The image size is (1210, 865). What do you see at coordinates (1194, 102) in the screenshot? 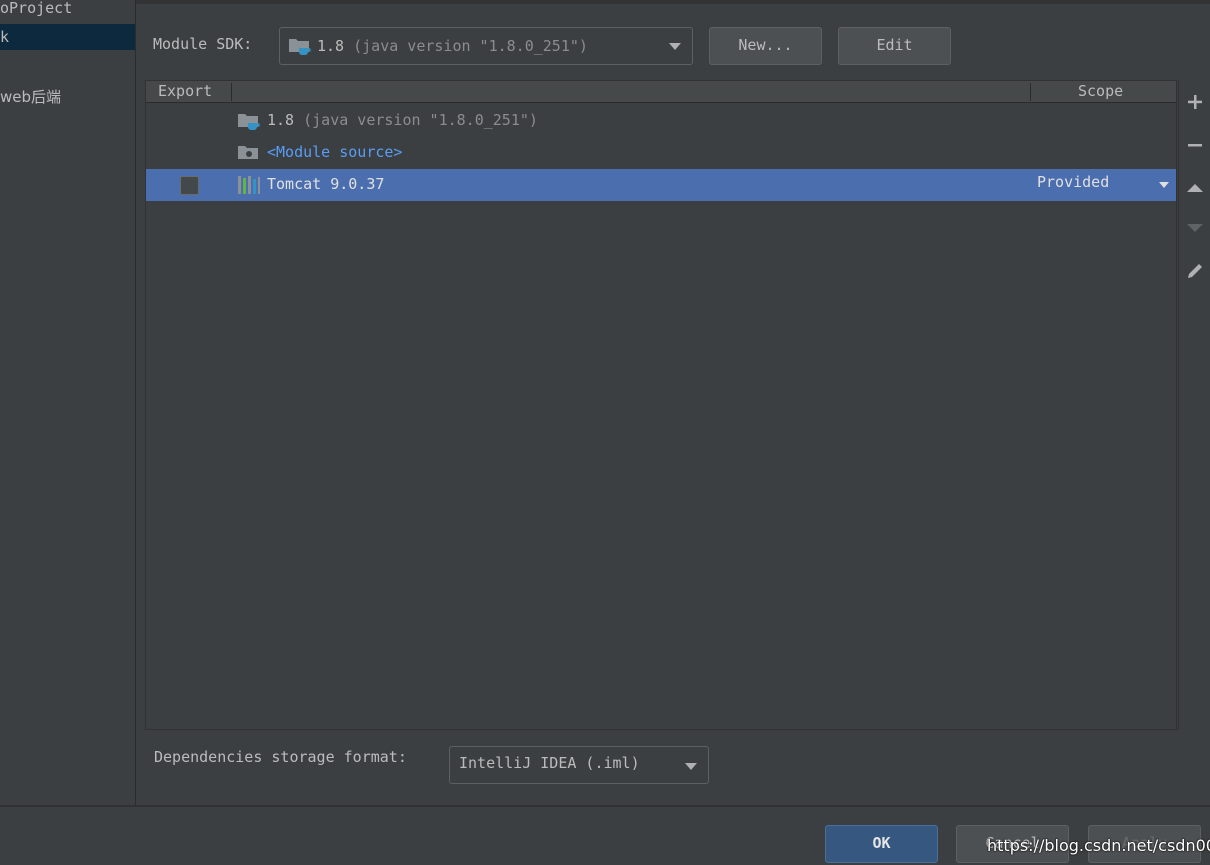
I see `add-icon` at bounding box center [1194, 102].